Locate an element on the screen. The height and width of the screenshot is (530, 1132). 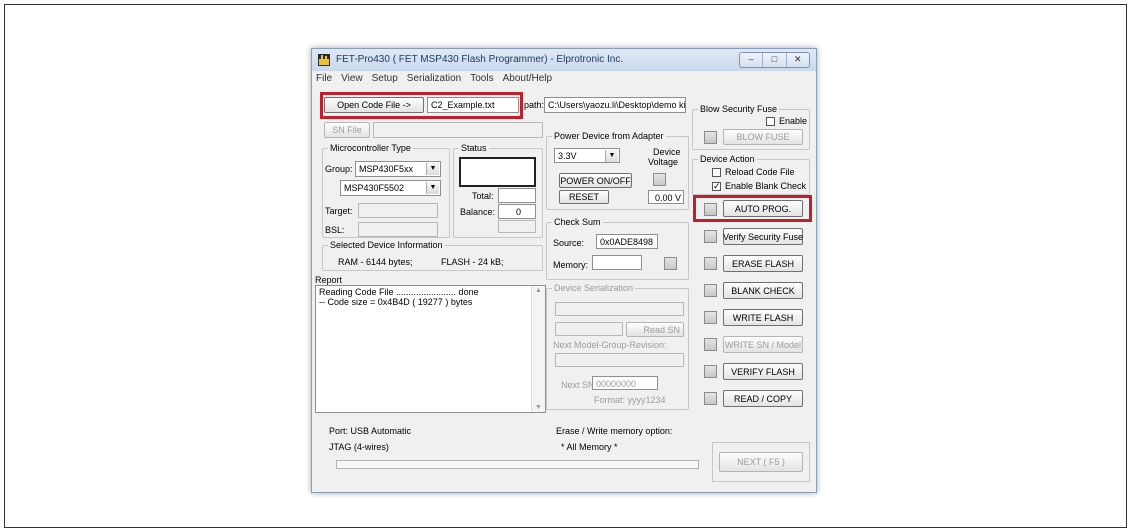
power-device-legend: Power Device from Adapter is located at coordinates (609, 136).